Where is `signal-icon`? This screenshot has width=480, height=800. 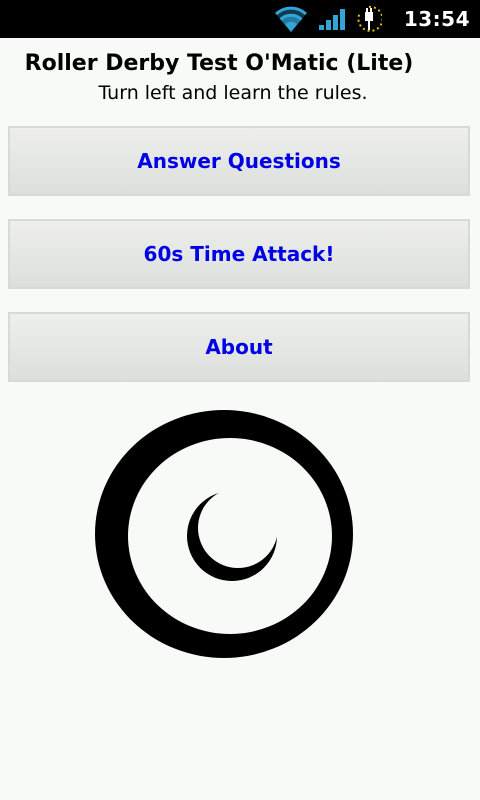
signal-icon is located at coordinates (332, 19).